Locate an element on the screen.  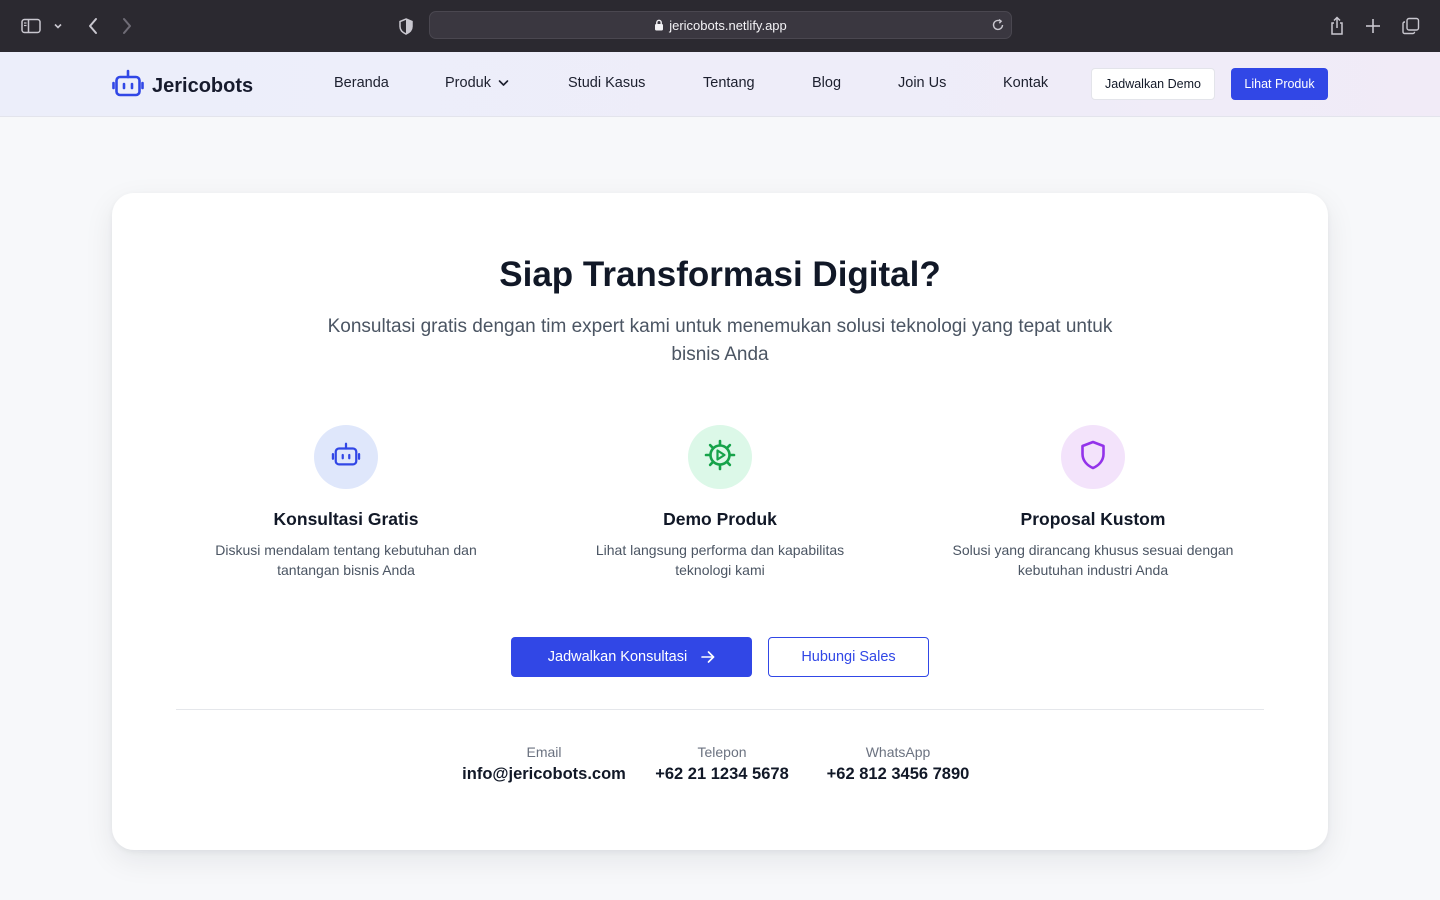
contact-label: WhatsApp is located at coordinates (898, 752).